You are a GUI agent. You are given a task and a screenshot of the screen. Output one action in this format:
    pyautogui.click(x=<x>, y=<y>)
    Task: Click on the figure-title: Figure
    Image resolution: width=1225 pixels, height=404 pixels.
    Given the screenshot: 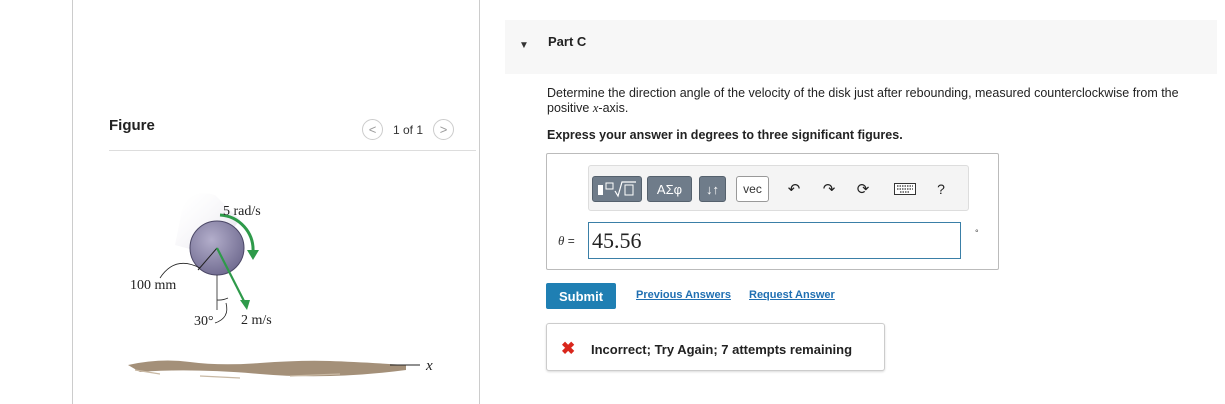 What is the action you would take?
    pyautogui.click(x=132, y=125)
    